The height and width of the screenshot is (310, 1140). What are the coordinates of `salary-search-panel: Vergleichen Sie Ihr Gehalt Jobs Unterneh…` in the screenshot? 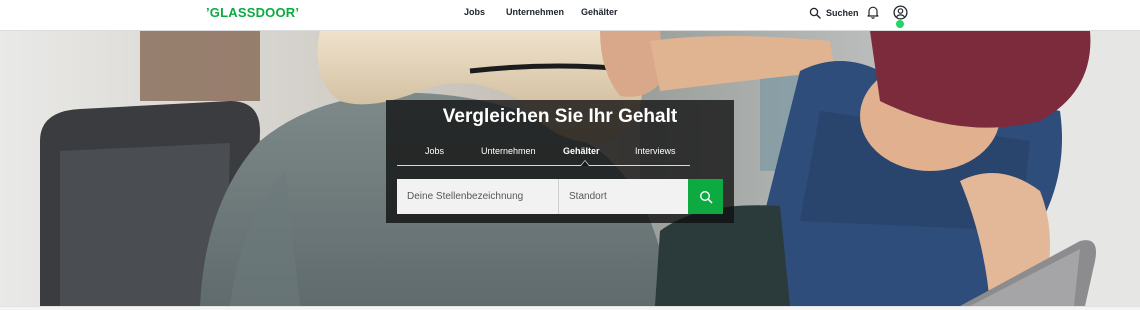 It's located at (560, 161).